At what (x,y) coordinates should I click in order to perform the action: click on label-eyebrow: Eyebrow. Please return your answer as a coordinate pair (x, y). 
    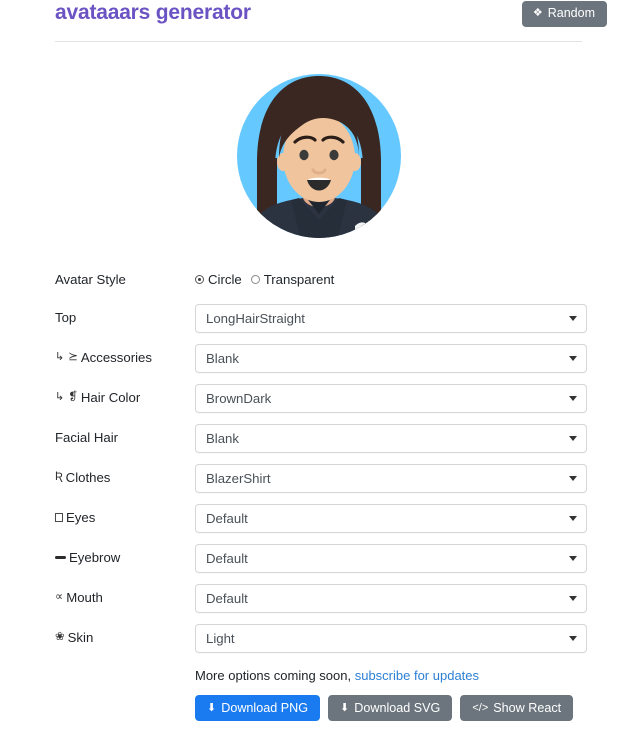
    Looking at the image, I should click on (125, 558).